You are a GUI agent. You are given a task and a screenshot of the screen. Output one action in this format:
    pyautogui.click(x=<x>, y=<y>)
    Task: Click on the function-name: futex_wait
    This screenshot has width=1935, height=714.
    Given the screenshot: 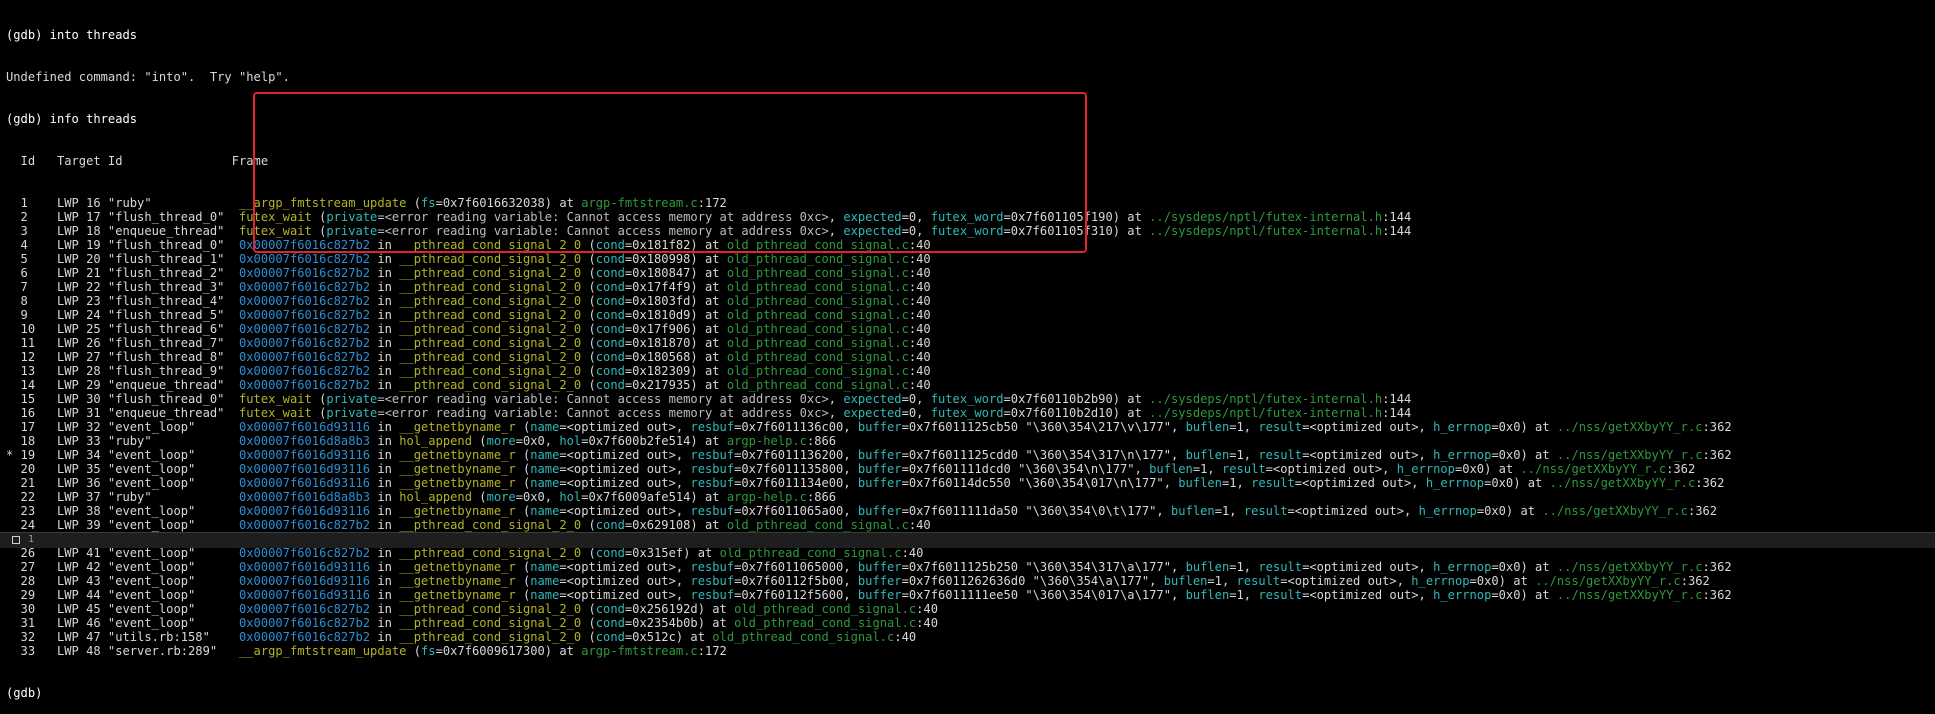 What is the action you would take?
    pyautogui.click(x=275, y=231)
    